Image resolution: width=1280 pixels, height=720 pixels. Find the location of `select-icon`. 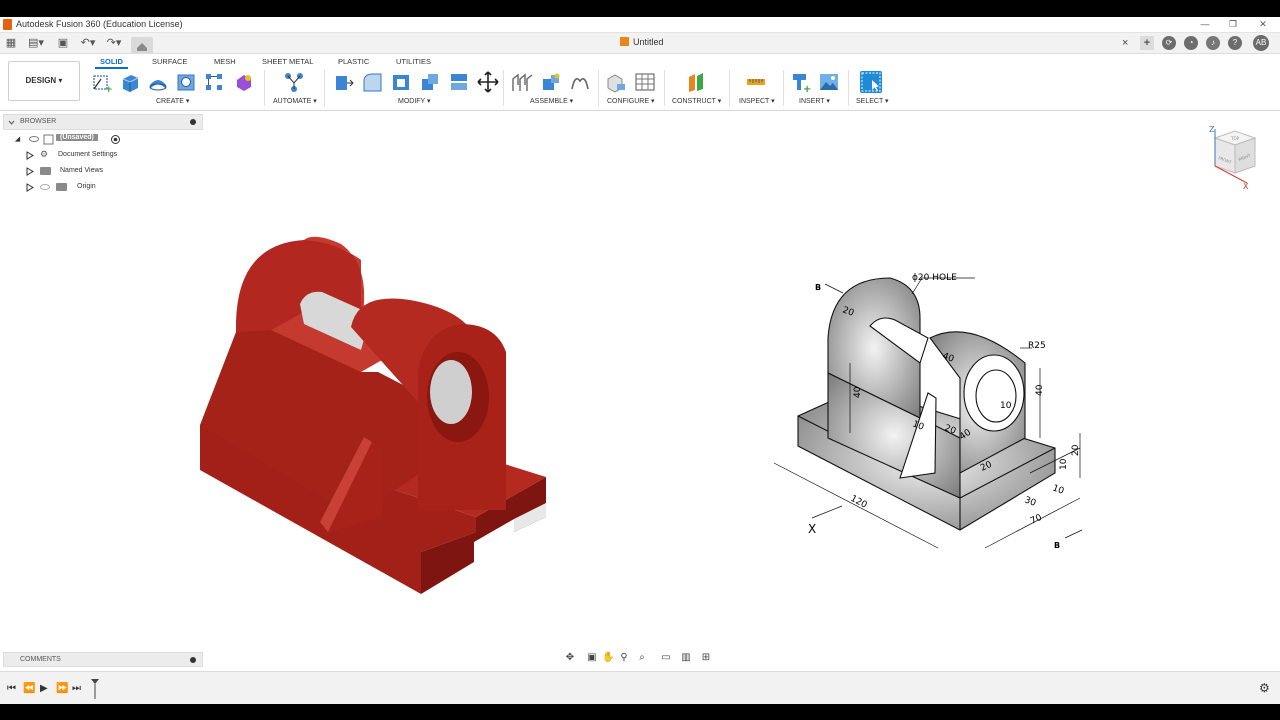

select-icon is located at coordinates (871, 82).